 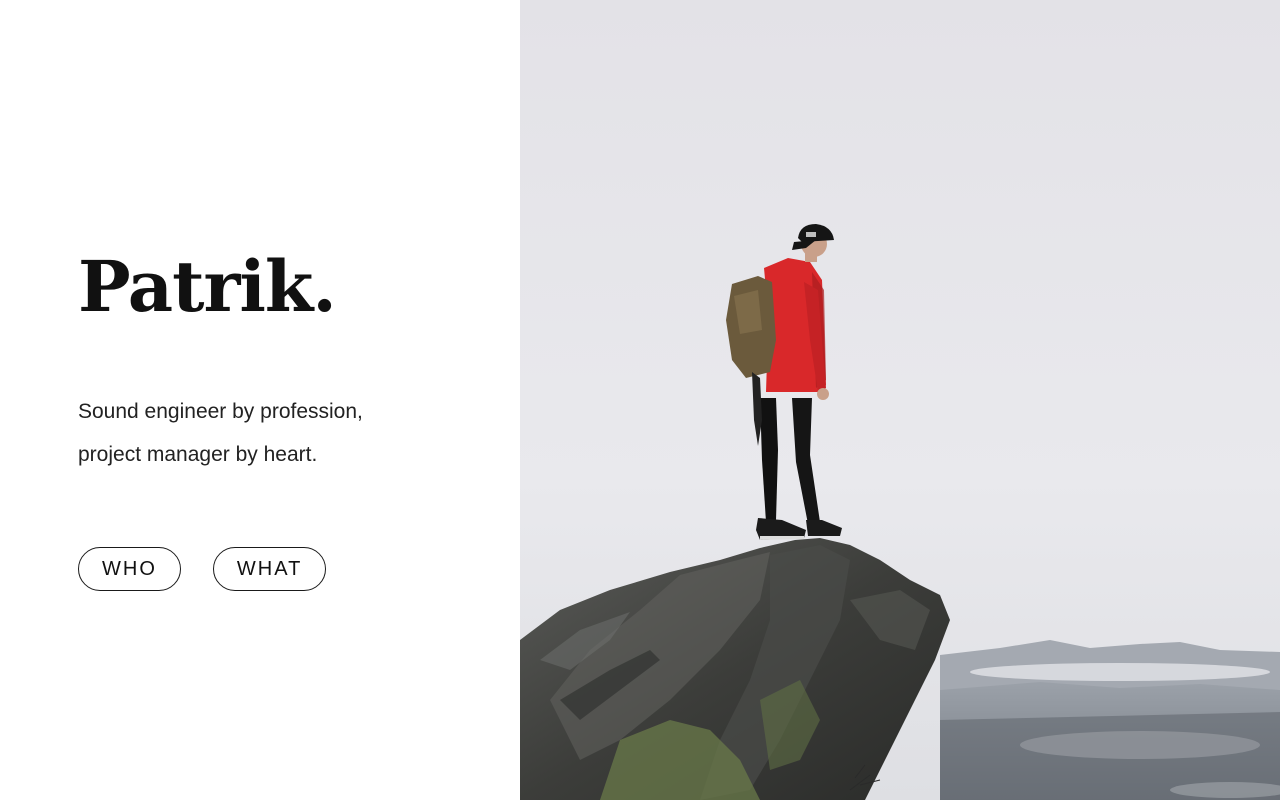 What do you see at coordinates (220, 411) in the screenshot?
I see `tagline-line-1: Sound engineer by profession,` at bounding box center [220, 411].